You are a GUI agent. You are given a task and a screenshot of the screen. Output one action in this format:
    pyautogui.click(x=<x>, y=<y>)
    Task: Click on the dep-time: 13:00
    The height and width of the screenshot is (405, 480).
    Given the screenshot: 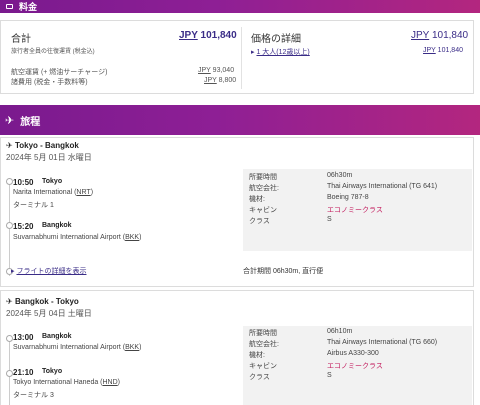 What is the action you would take?
    pyautogui.click(x=23, y=337)
    